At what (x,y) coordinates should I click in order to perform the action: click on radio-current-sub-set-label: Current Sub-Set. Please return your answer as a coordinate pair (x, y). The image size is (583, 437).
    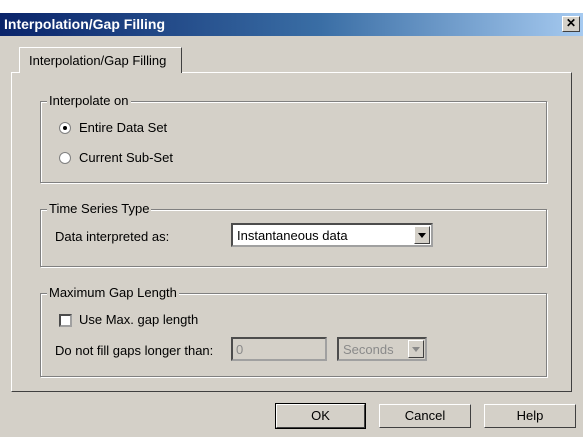
    Looking at the image, I should click on (126, 157).